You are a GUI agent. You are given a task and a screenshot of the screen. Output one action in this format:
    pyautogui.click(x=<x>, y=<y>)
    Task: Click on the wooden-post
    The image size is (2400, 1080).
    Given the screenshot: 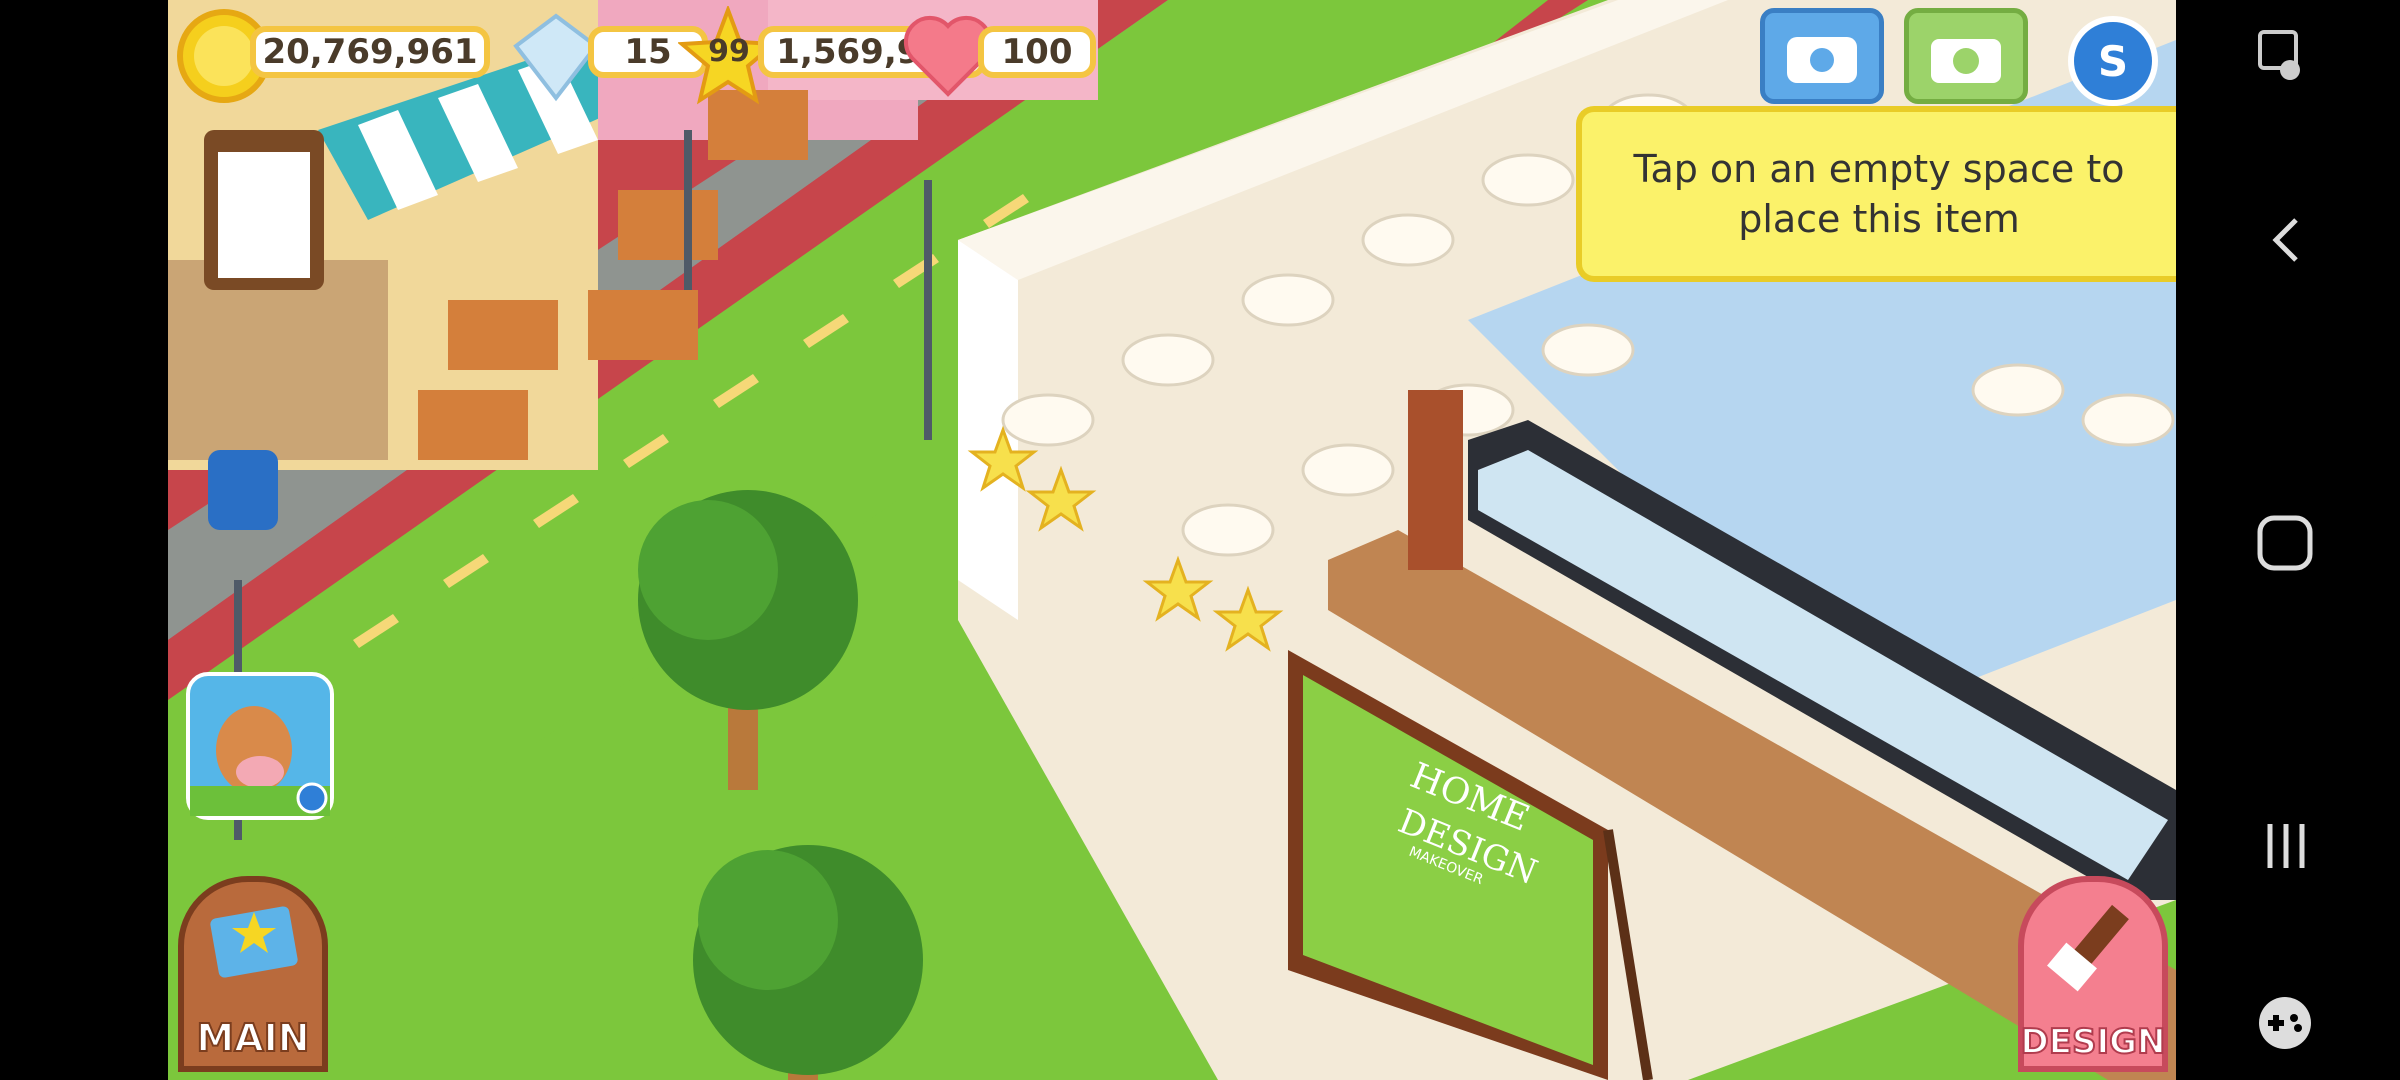 What is the action you would take?
    pyautogui.click(x=1435, y=480)
    